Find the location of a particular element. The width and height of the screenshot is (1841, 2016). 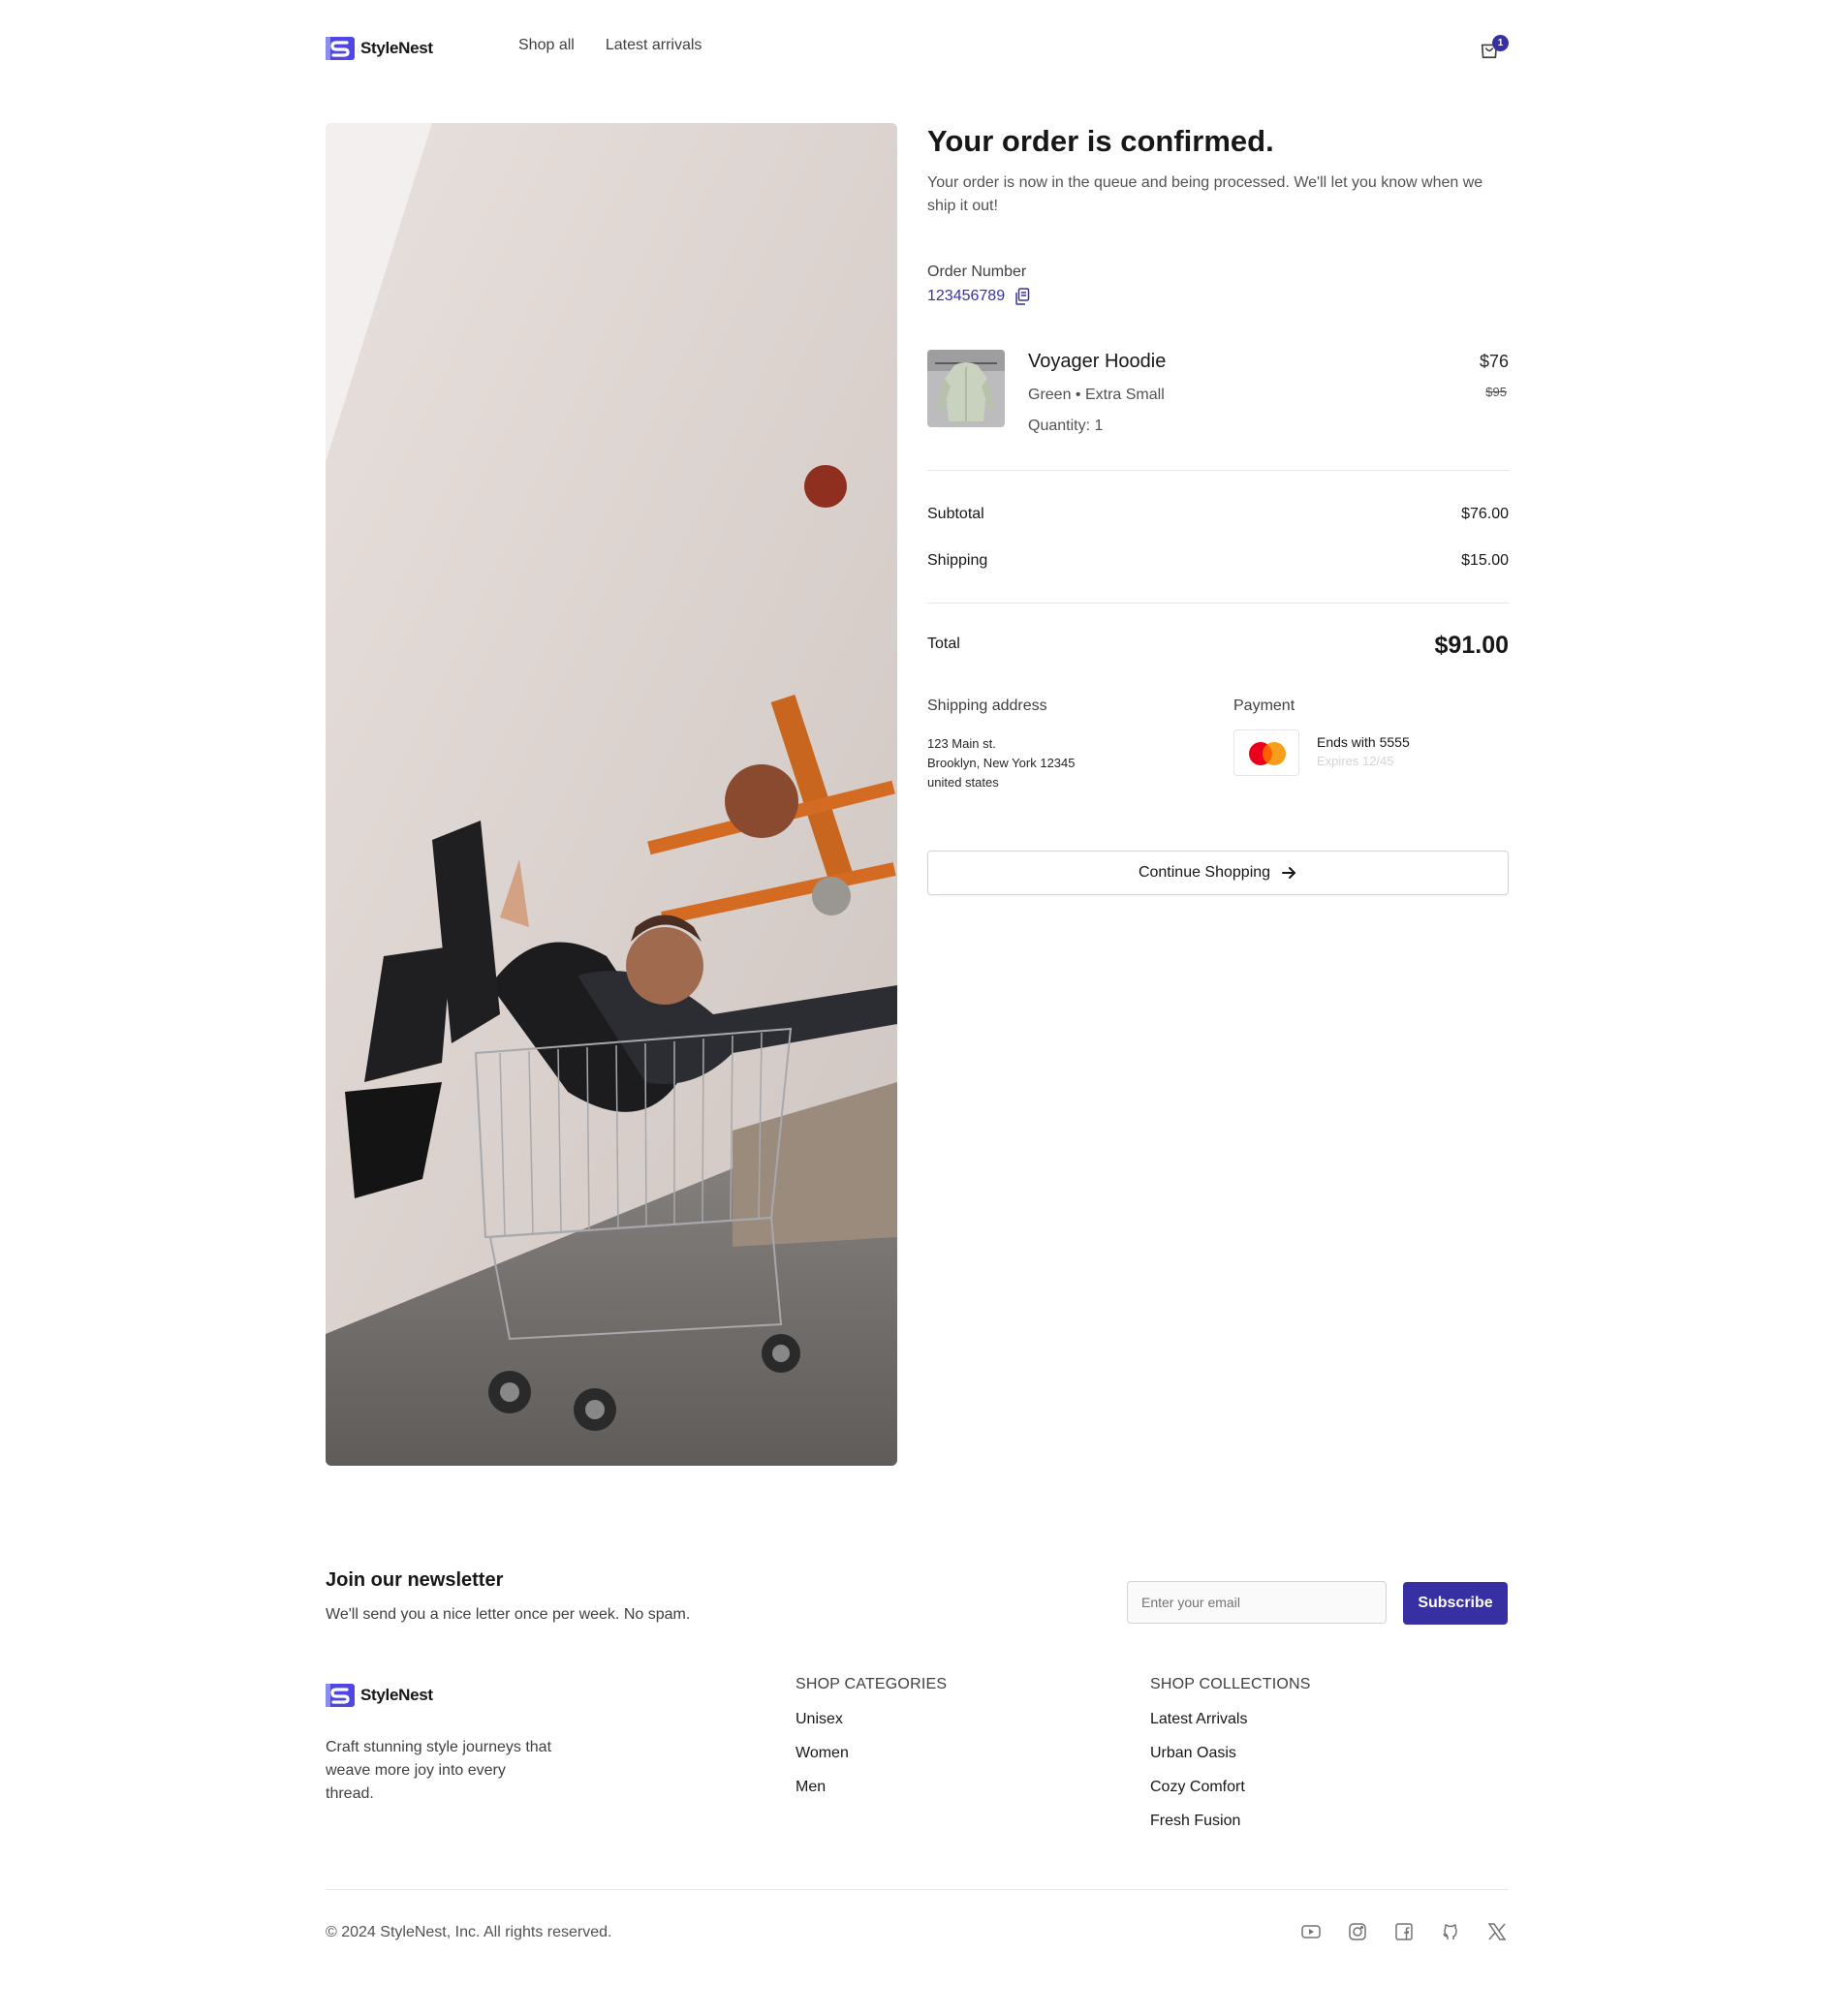

shop-collections-heading: SHOP COLLECTIONS is located at coordinates (1230, 1684).